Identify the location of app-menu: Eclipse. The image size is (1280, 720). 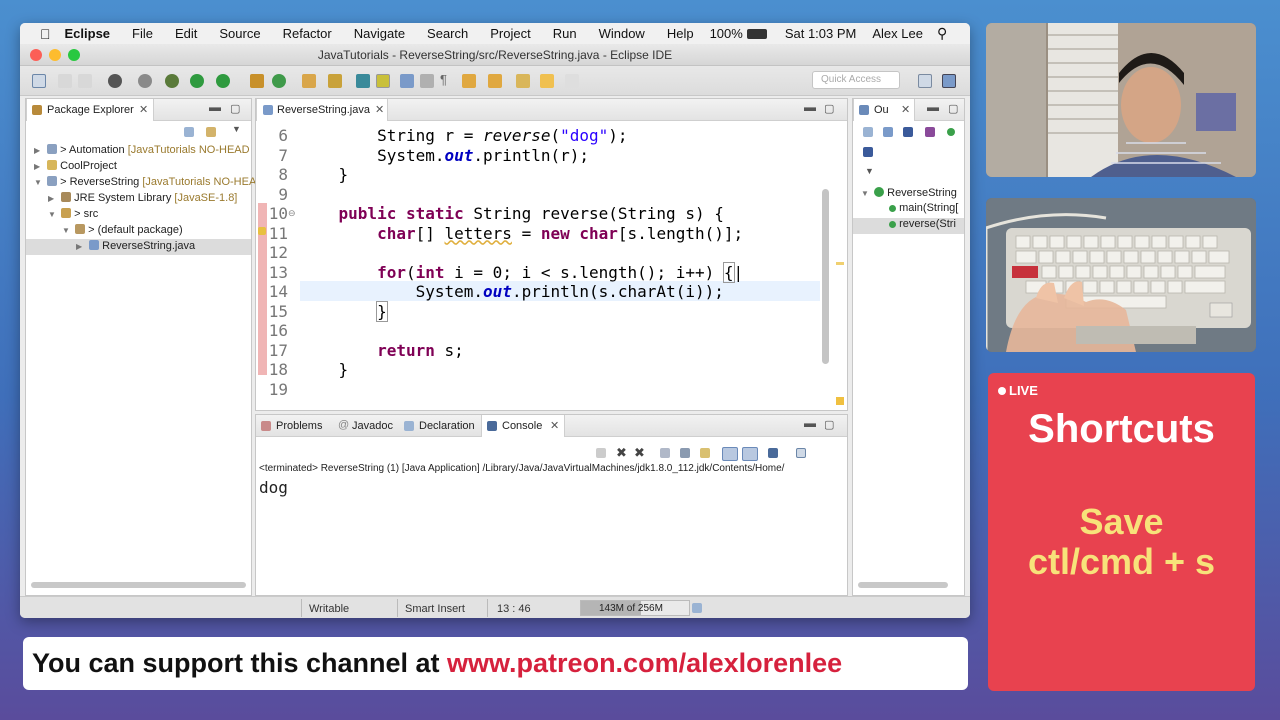
(88, 33).